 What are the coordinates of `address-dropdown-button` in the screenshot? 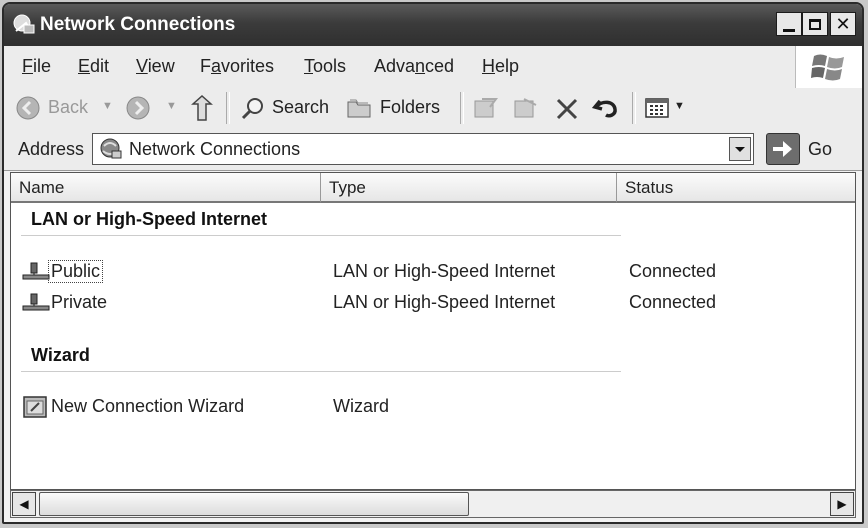 It's located at (740, 149).